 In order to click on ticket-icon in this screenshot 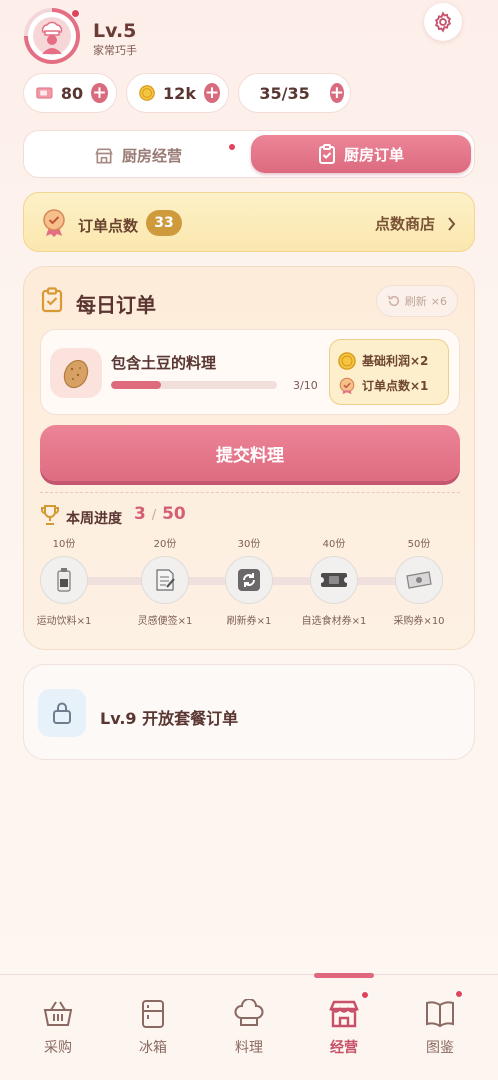, I will do `click(44, 93)`.